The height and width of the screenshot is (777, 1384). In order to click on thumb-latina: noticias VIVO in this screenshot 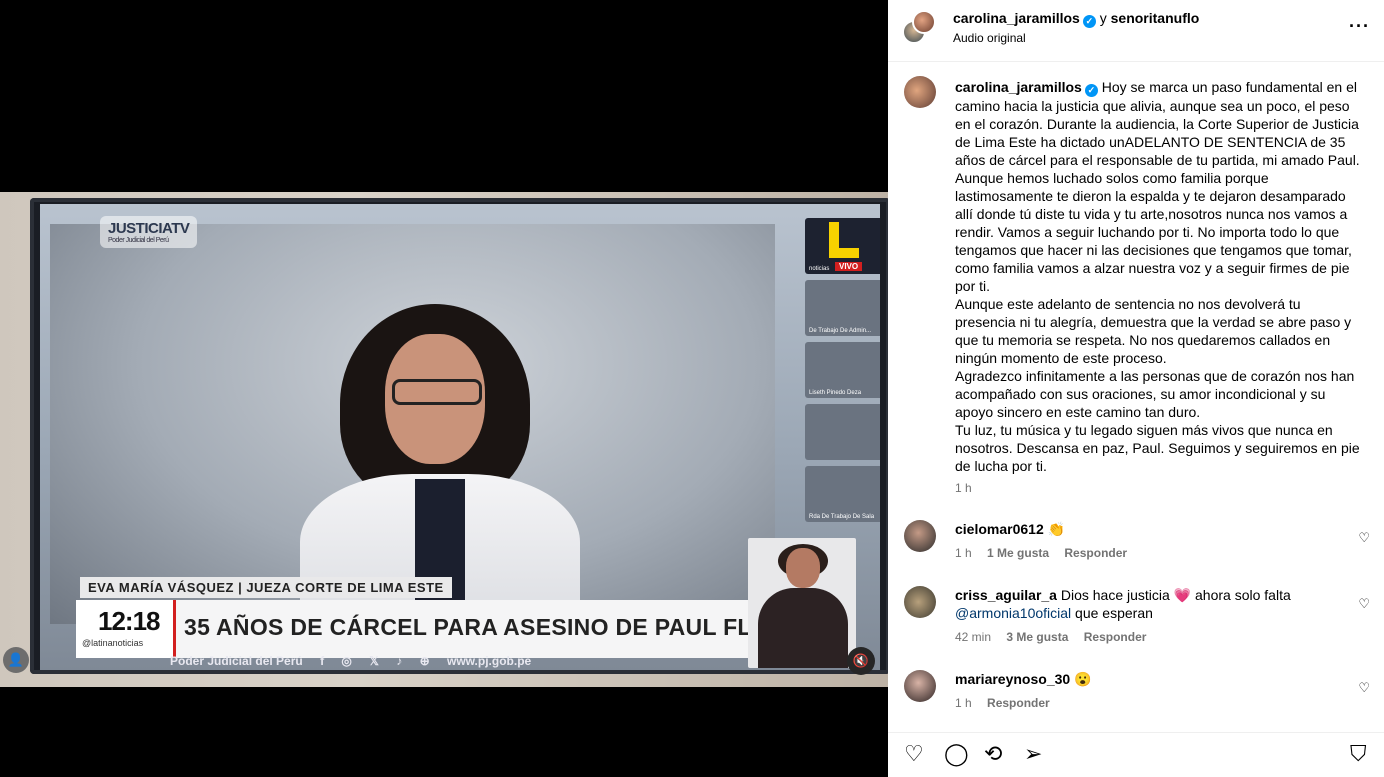, I will do `click(842, 246)`.